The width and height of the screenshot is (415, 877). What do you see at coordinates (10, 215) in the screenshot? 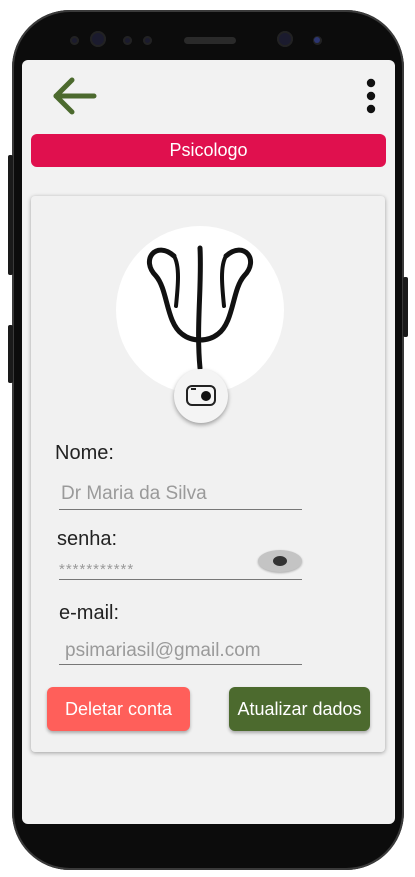
I see `volume-up-button` at bounding box center [10, 215].